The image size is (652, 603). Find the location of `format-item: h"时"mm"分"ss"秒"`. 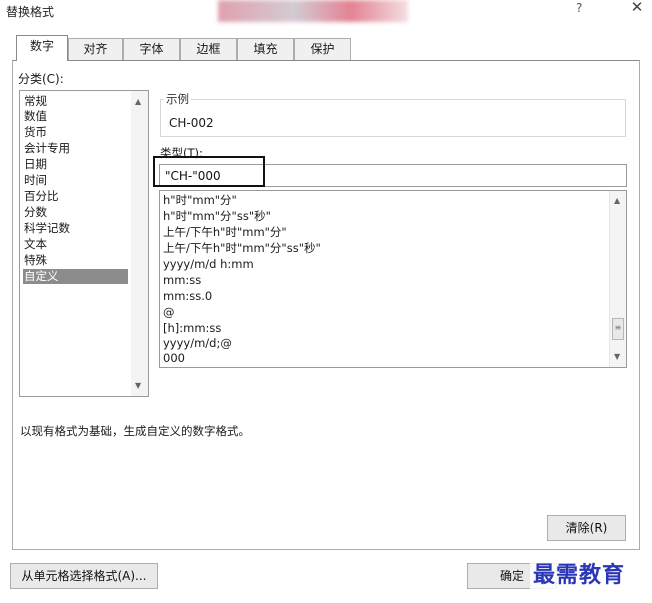

format-item: h"时"mm"分"ss"秒" is located at coordinates (217, 216).